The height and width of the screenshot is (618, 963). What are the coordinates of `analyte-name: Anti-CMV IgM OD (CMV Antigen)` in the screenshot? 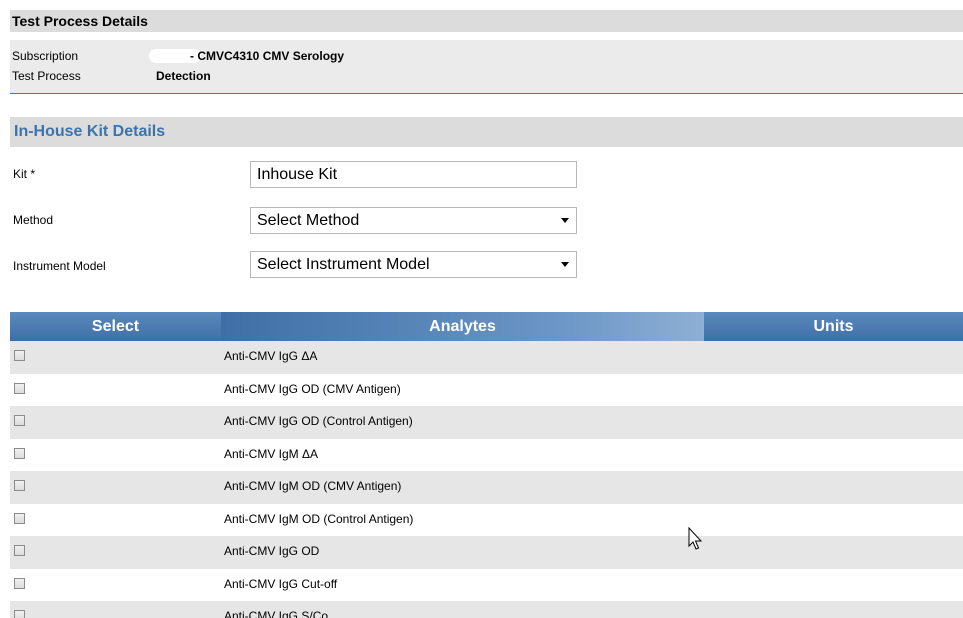 It's located at (313, 486).